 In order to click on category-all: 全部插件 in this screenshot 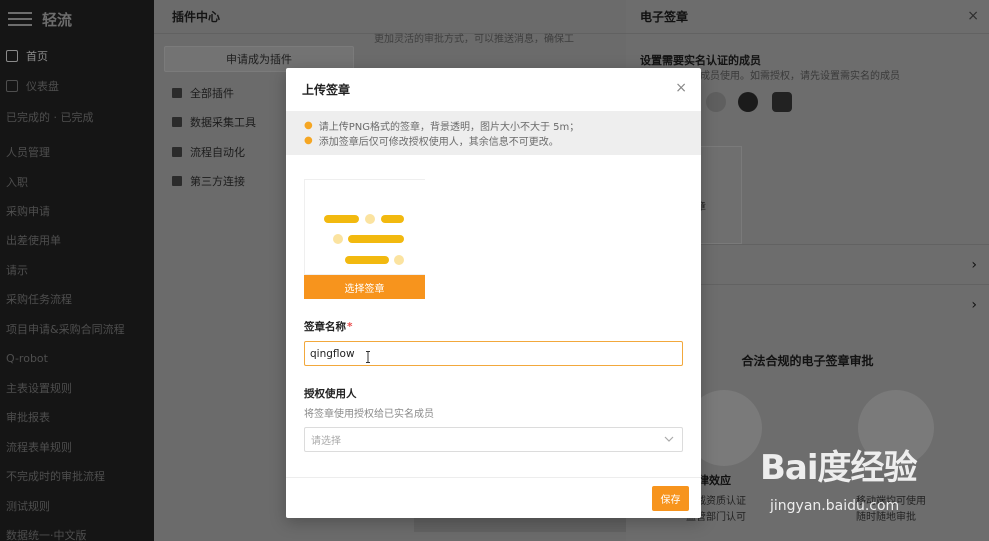, I will do `click(203, 93)`.